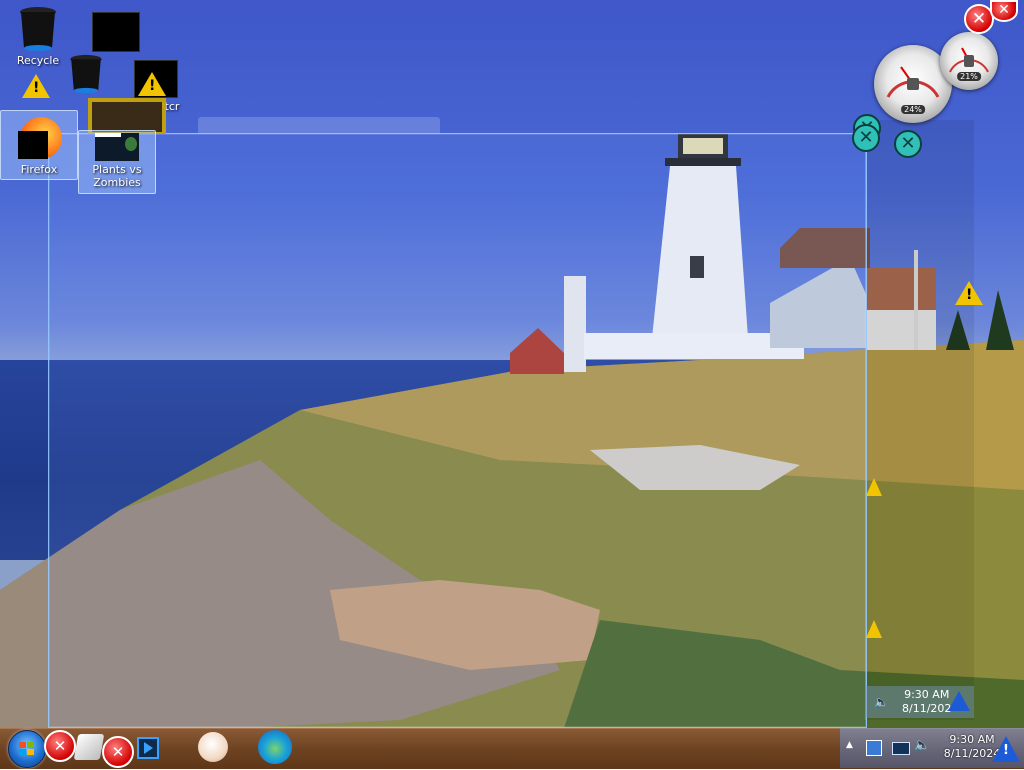 The height and width of the screenshot is (770, 1024). I want to click on memory-gauge-dial, so click(969, 60).